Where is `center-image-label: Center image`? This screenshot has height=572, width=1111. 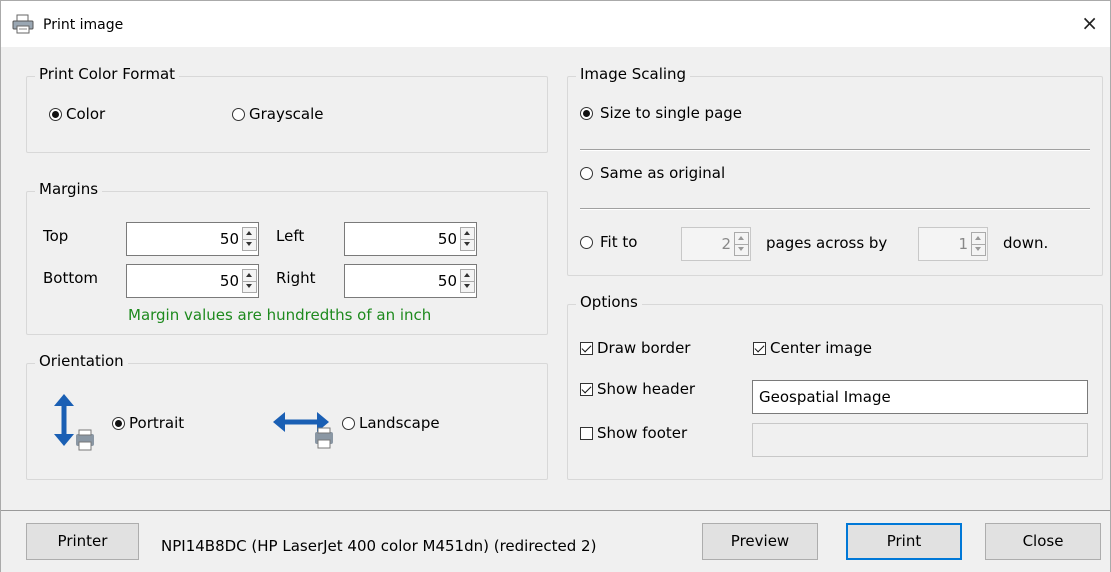
center-image-label: Center image is located at coordinates (821, 348).